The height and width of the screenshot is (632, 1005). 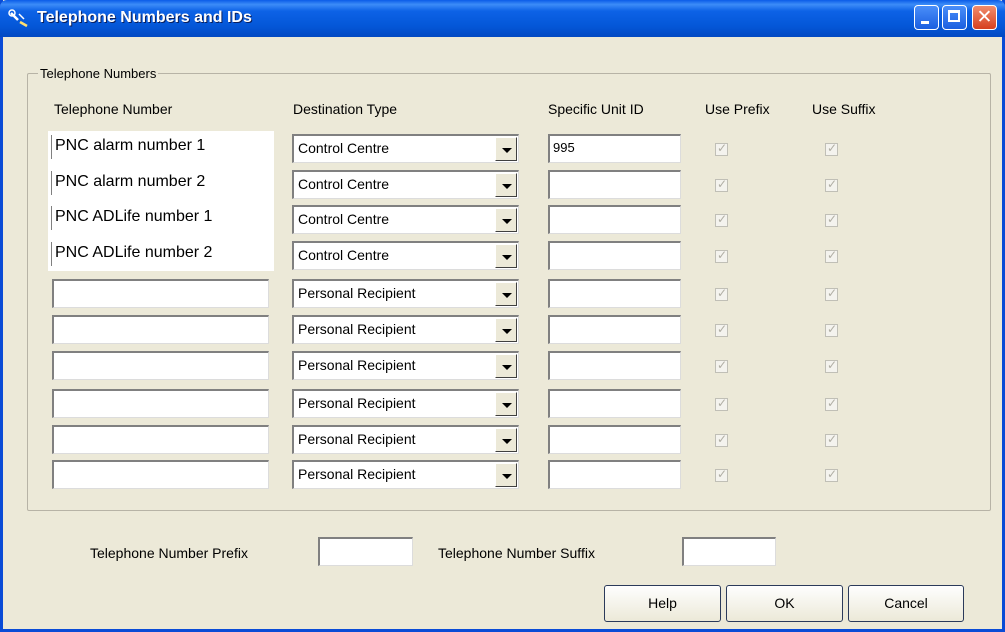 I want to click on header-telephone-number: Telephone Number, so click(x=113, y=109).